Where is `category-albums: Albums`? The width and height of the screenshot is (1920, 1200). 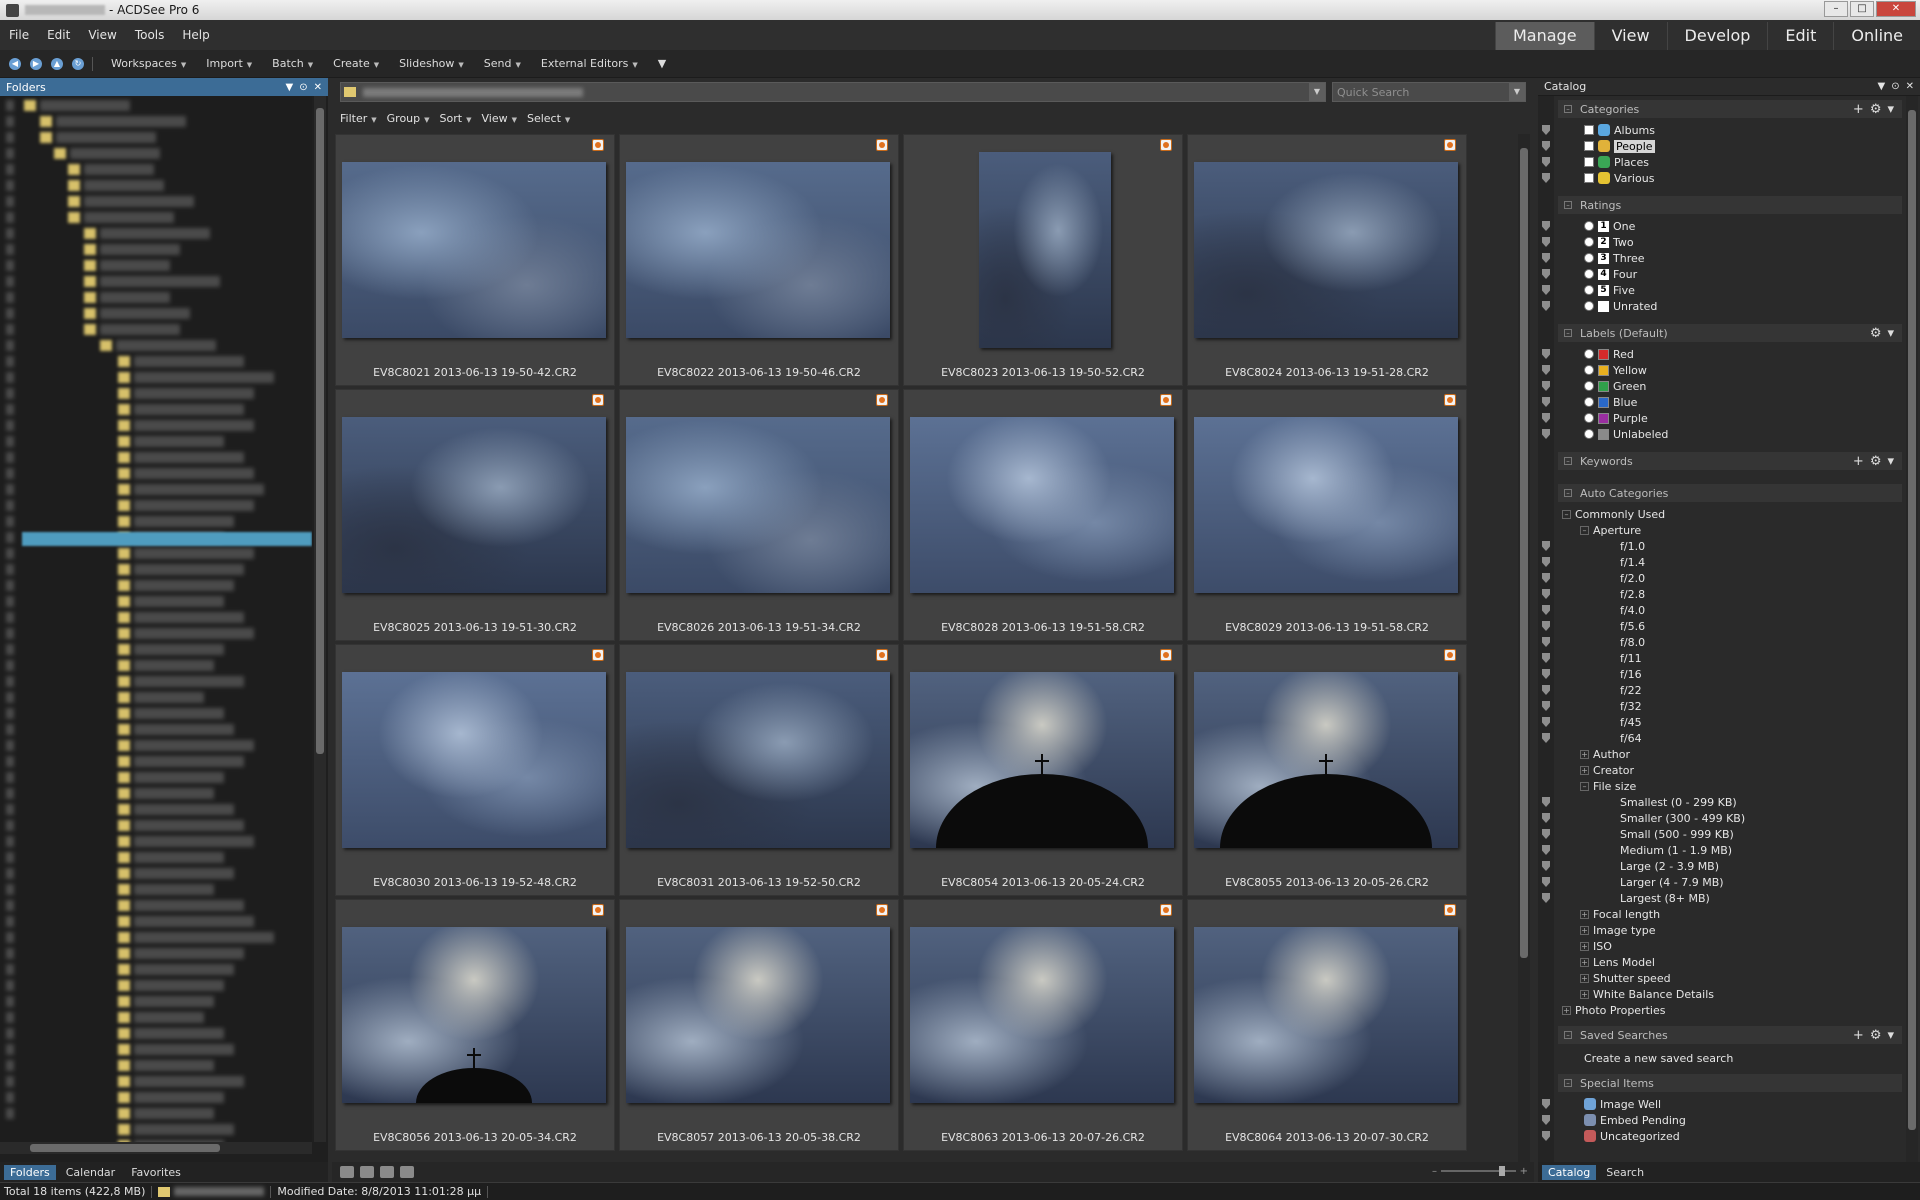
category-albums: Albums is located at coordinates (1619, 130).